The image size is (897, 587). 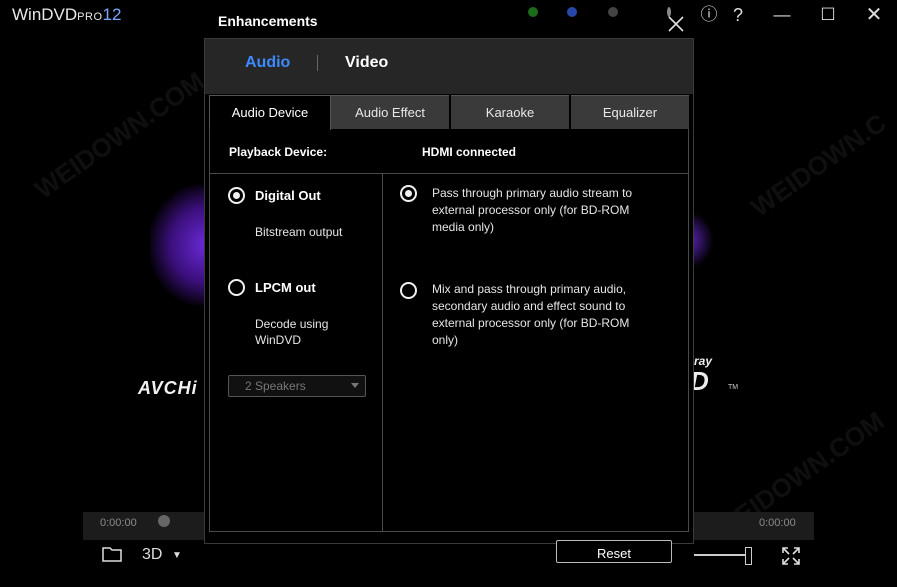 I want to click on mix-pass-through-line: Mix and pass through primary audio,, so click(x=529, y=289).